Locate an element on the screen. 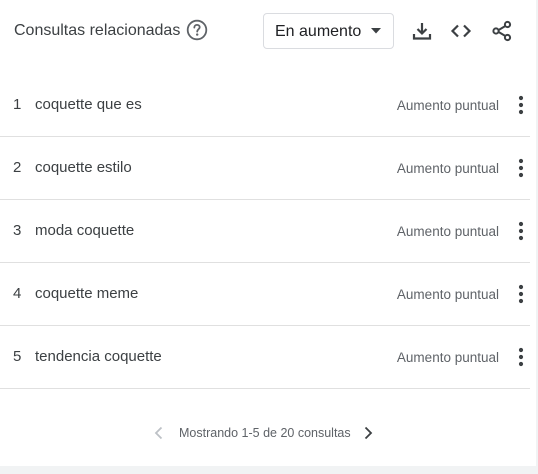 The height and width of the screenshot is (474, 538). code-embed-icon is located at coordinates (461, 31).